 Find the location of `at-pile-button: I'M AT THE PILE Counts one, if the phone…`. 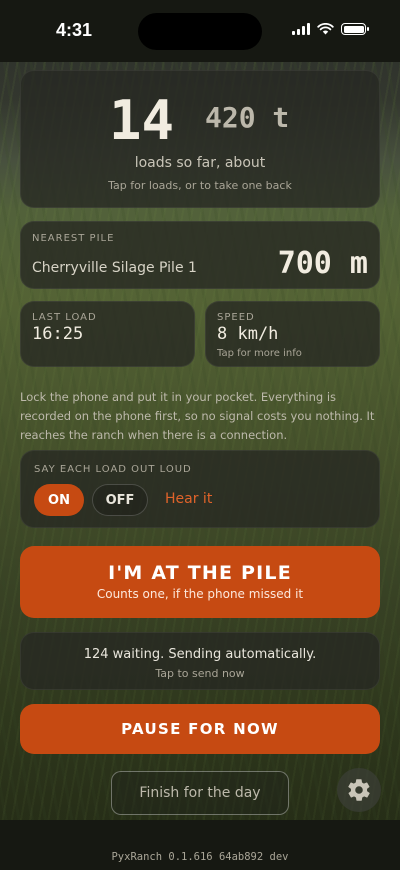

at-pile-button: I'M AT THE PILE Counts one, if the phone… is located at coordinates (200, 582).